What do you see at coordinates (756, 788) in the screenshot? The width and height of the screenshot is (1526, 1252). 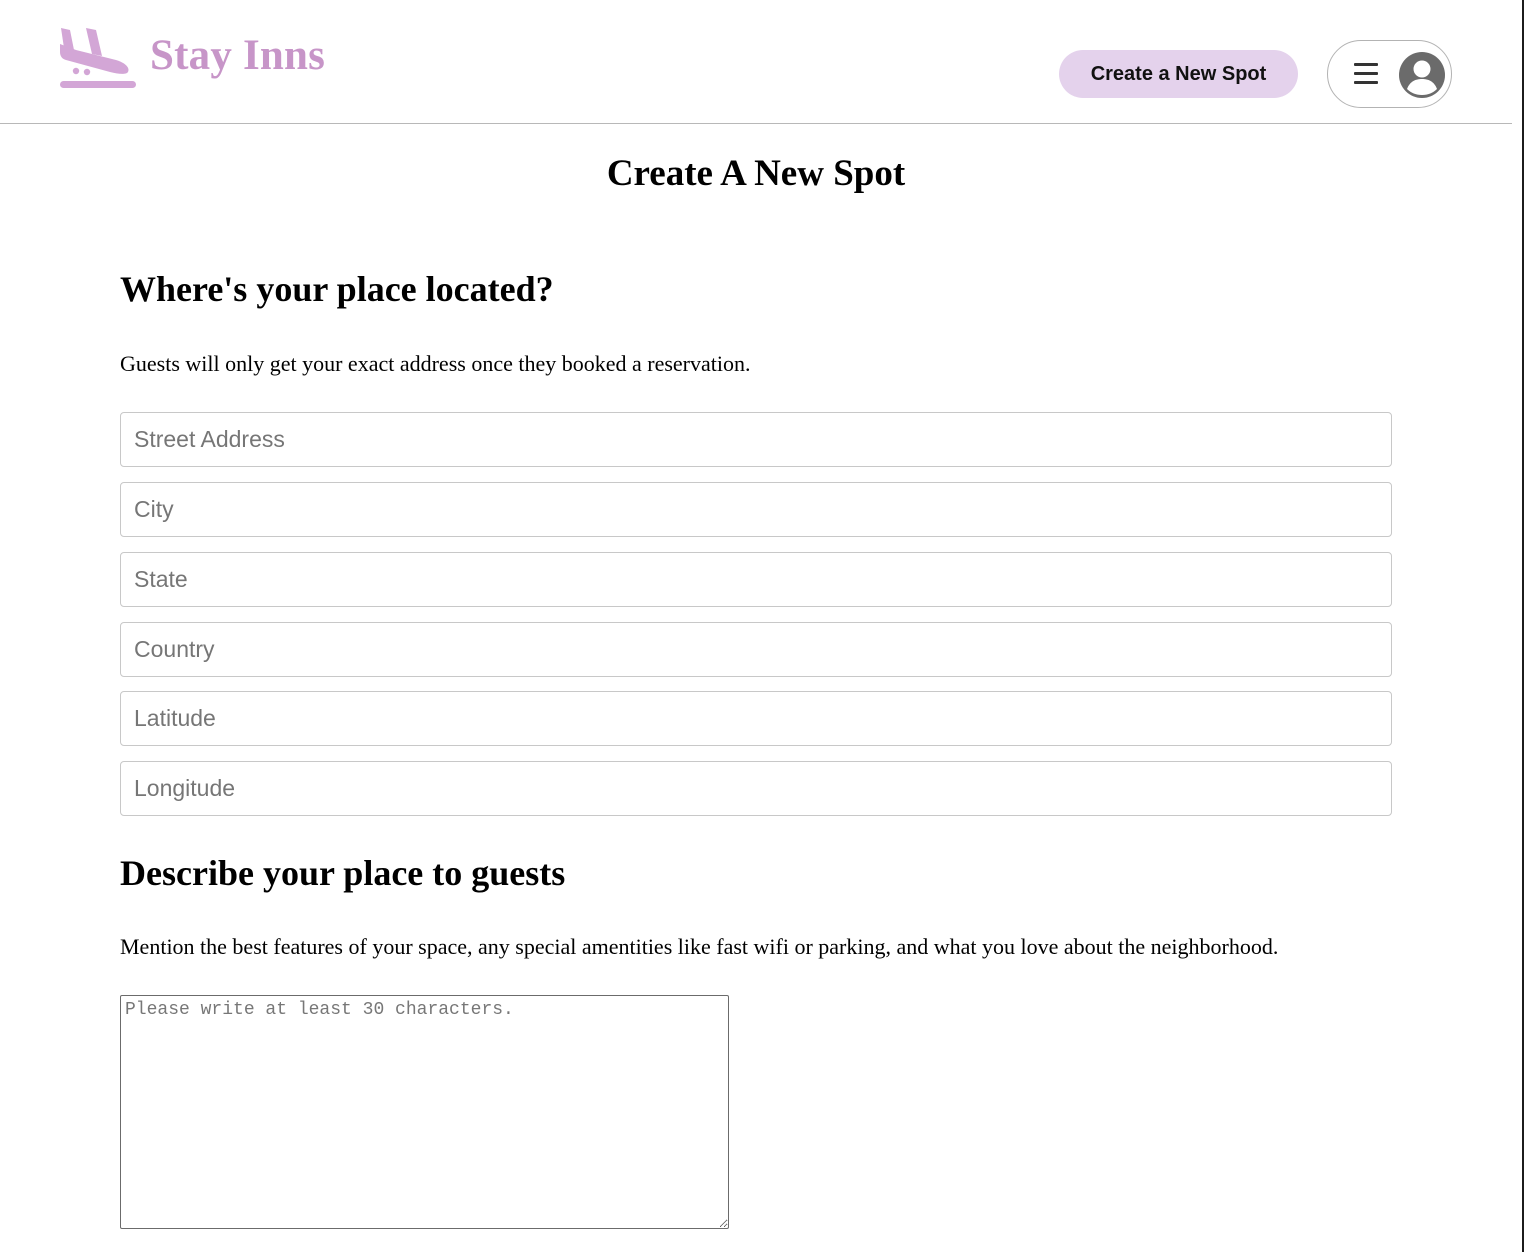 I see `longitude-input` at bounding box center [756, 788].